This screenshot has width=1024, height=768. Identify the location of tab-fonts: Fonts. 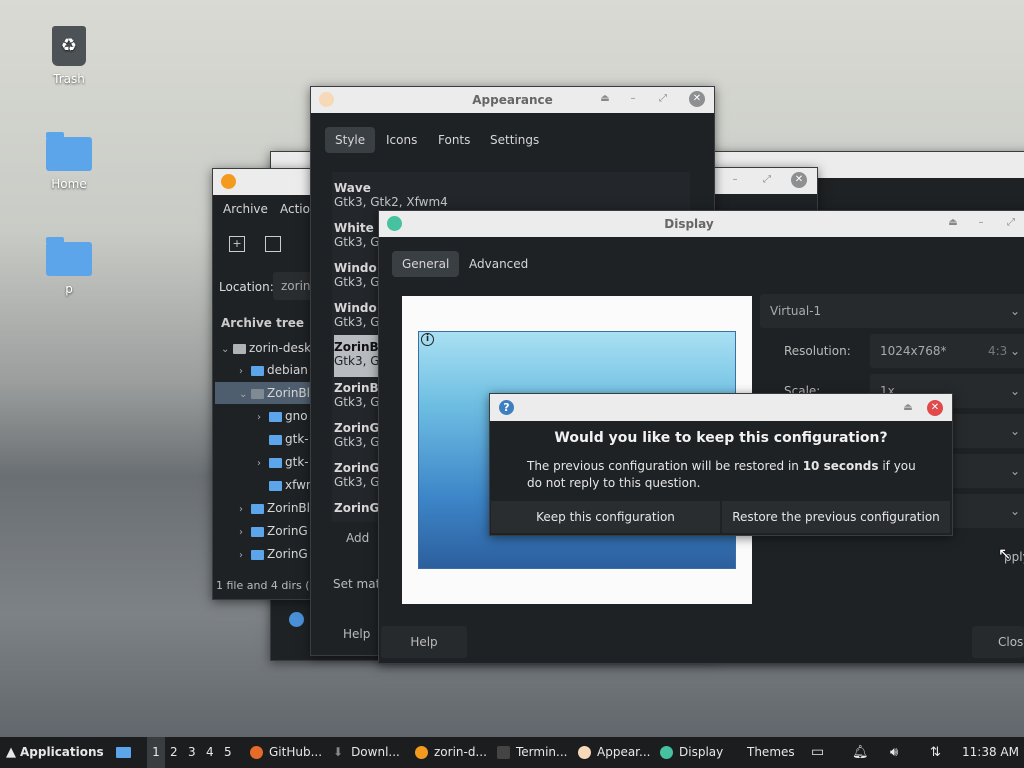
(454, 140).